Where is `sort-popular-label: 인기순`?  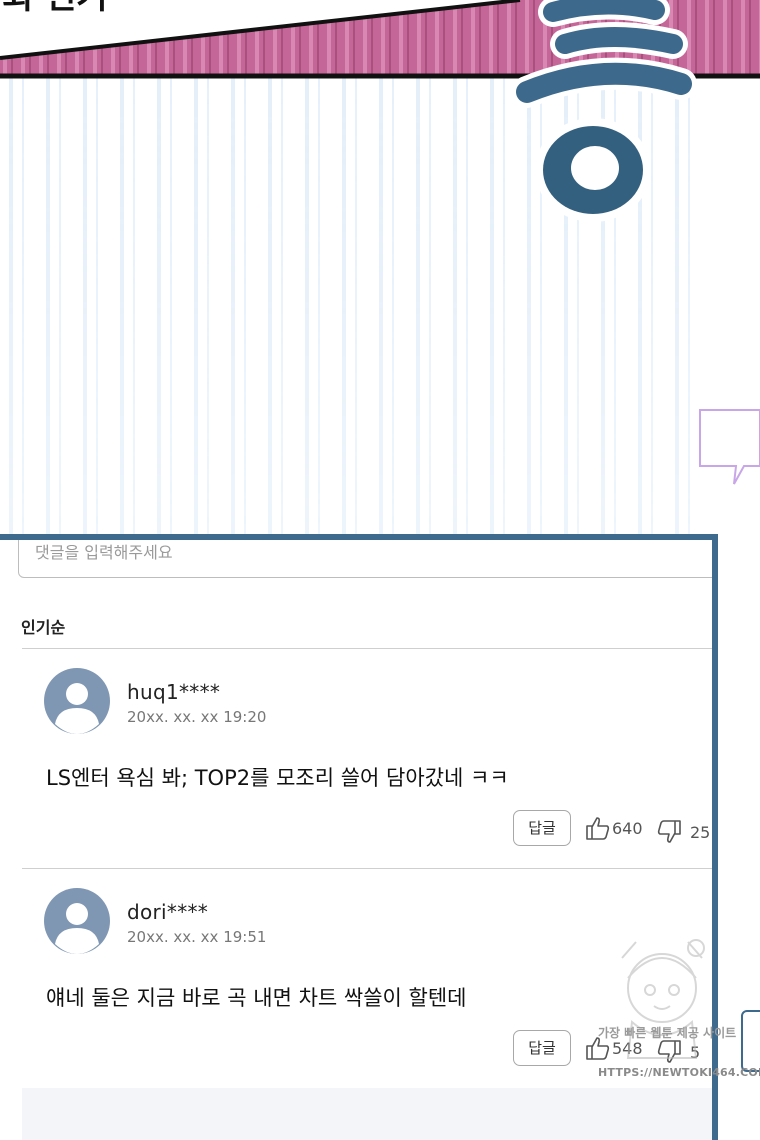
sort-popular-label: 인기순 is located at coordinates (43, 626).